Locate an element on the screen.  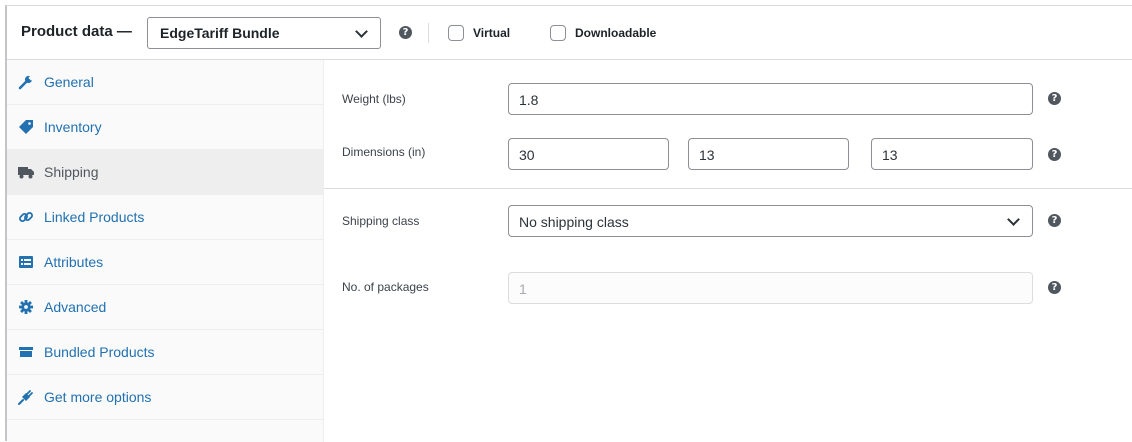
height-input: 13 is located at coordinates (952, 154).